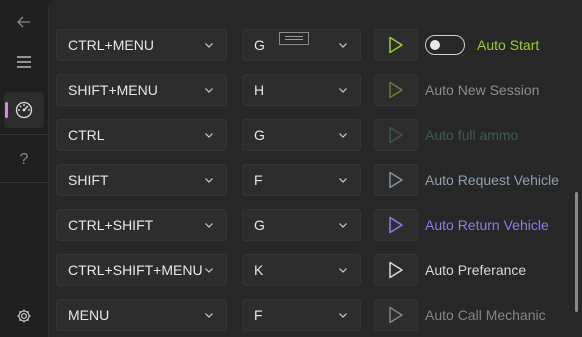 The height and width of the screenshot is (337, 582). I want to click on hotkey-row: CTRL+SHIFT+MENU K Auto Preferance, so click(311, 270).